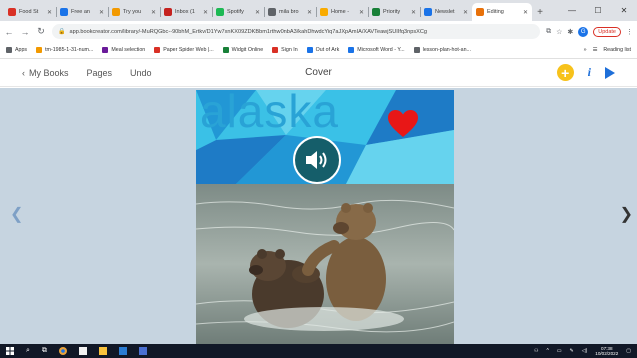  What do you see at coordinates (186, 12) in the screenshot?
I see `browser-tab: Inbox (1 ✕` at bounding box center [186, 12].